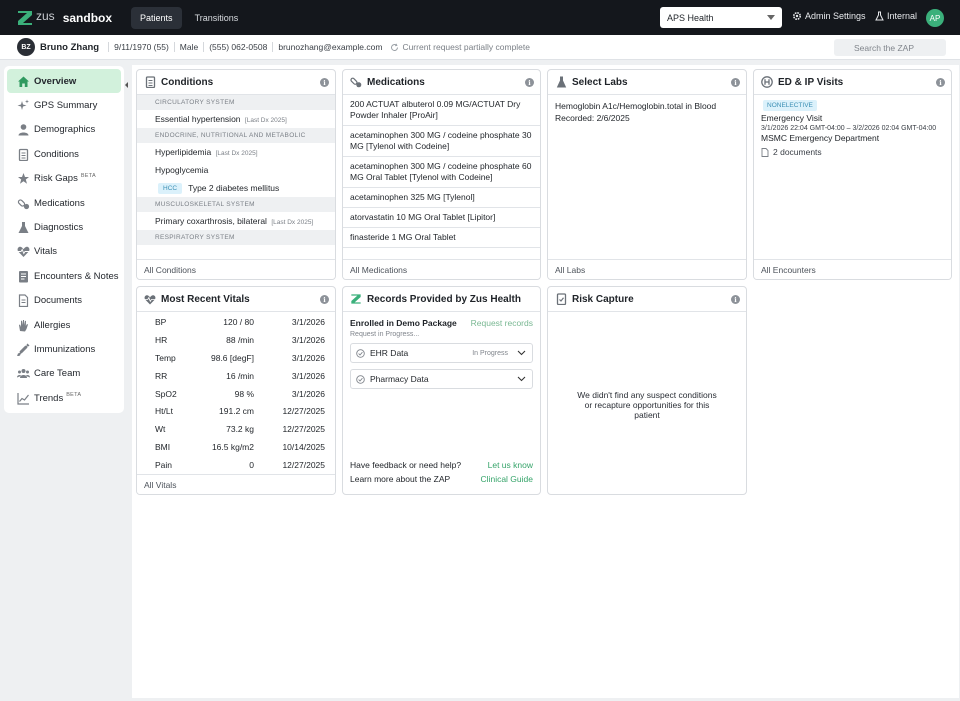  I want to click on medication-item: acetaminophen 325 MG [Tylenol], so click(441, 198).